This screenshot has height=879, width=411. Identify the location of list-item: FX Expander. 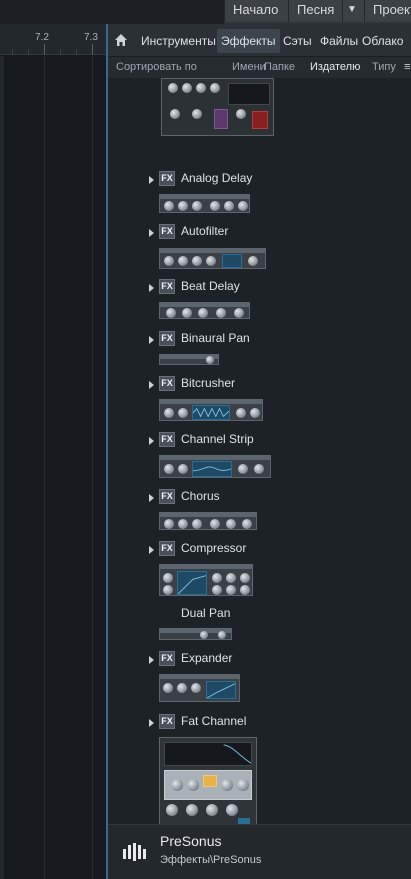
(258, 660).